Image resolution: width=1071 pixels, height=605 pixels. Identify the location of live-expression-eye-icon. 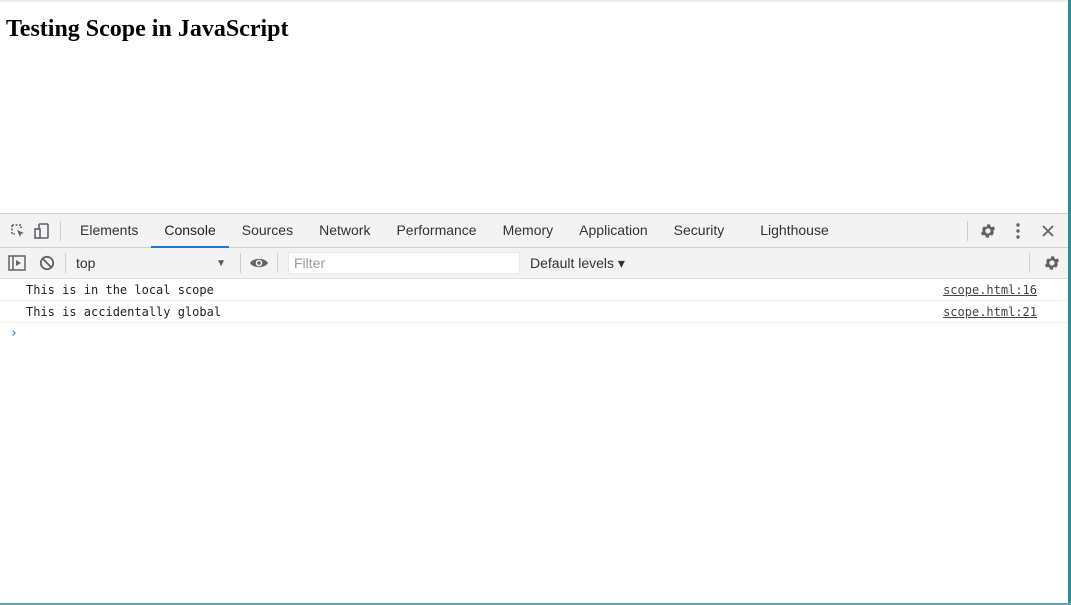
(259, 263).